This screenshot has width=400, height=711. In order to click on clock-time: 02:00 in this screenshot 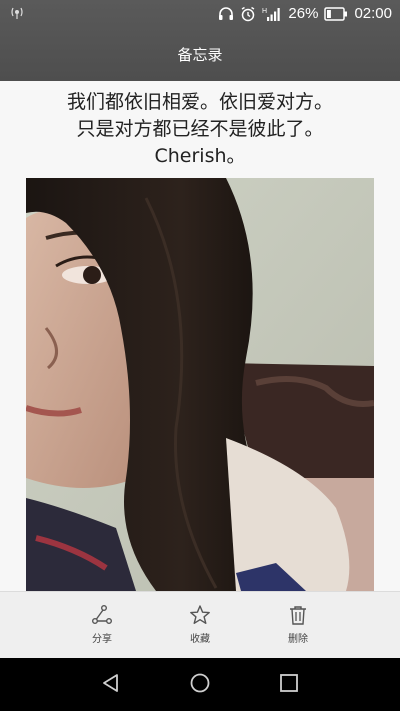, I will do `click(373, 13)`.